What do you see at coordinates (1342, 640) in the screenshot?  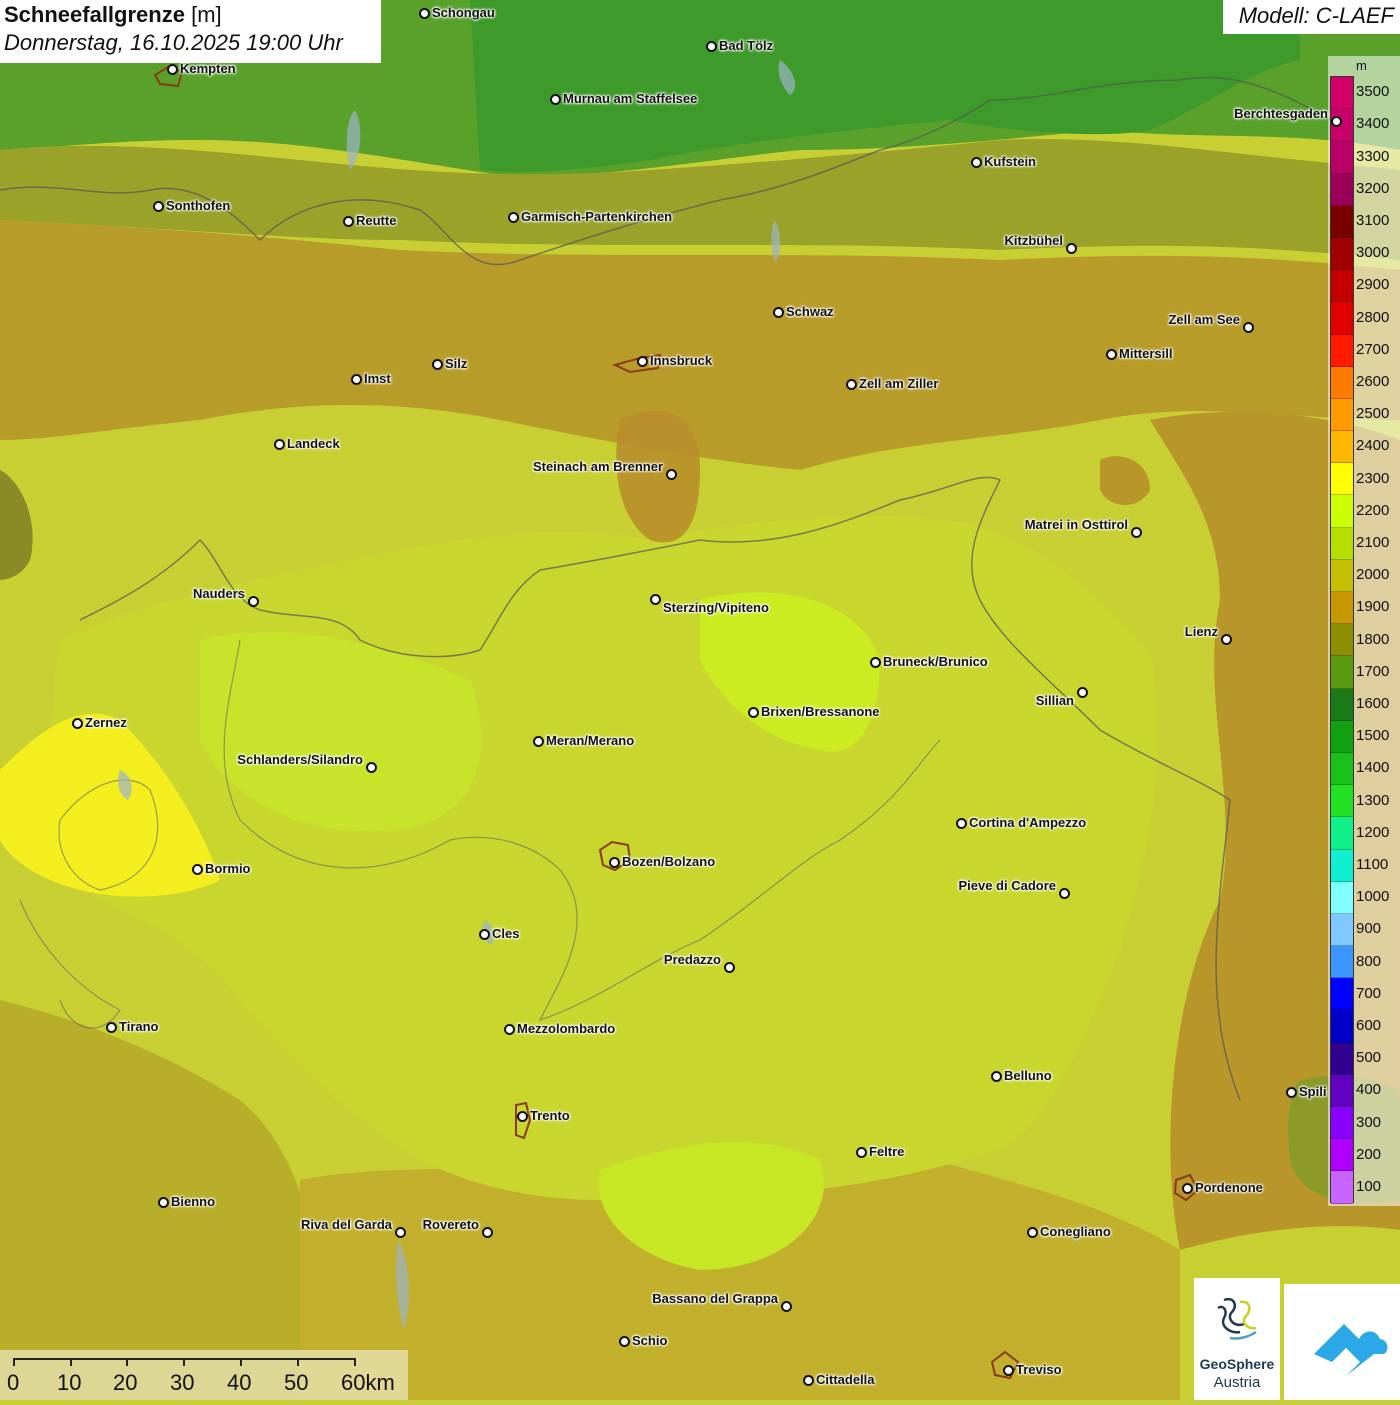 I see `legend-color-bar` at bounding box center [1342, 640].